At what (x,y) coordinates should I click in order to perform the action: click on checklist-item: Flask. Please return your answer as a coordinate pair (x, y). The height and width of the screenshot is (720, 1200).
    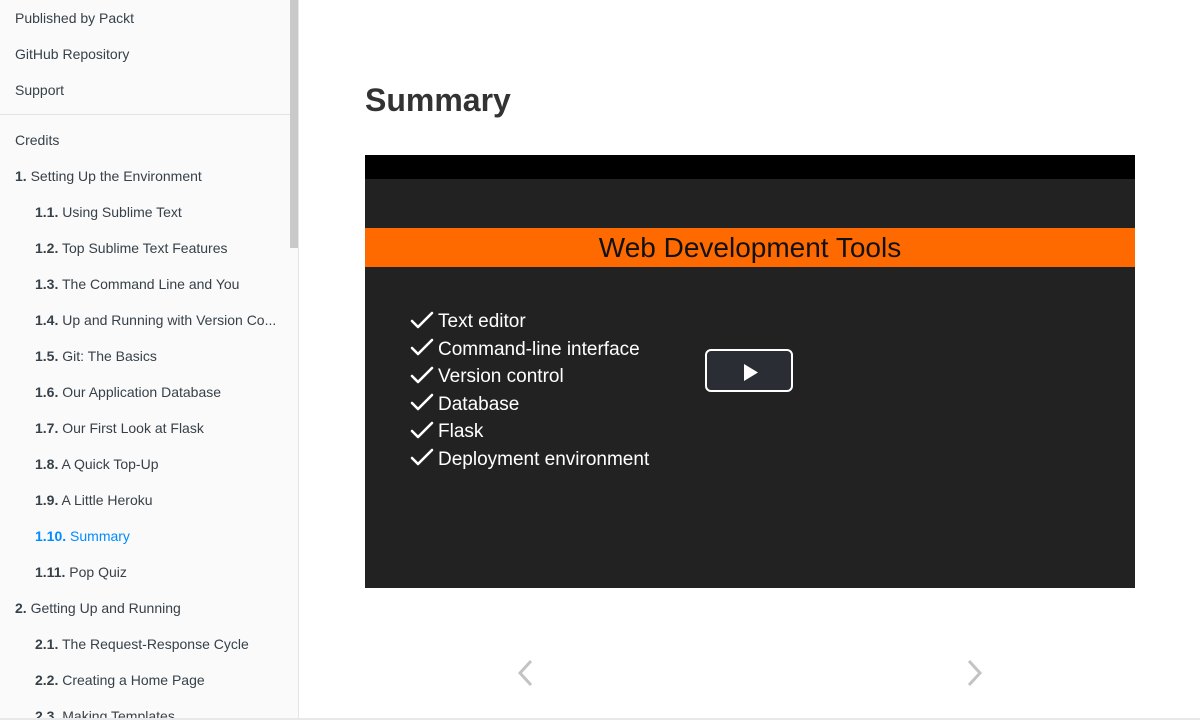
    Looking at the image, I should click on (529, 432).